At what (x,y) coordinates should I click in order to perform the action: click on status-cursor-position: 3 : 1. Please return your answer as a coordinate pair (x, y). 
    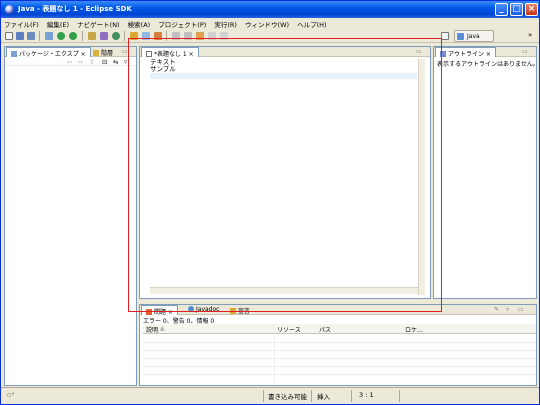
    Looking at the image, I should click on (366, 395).